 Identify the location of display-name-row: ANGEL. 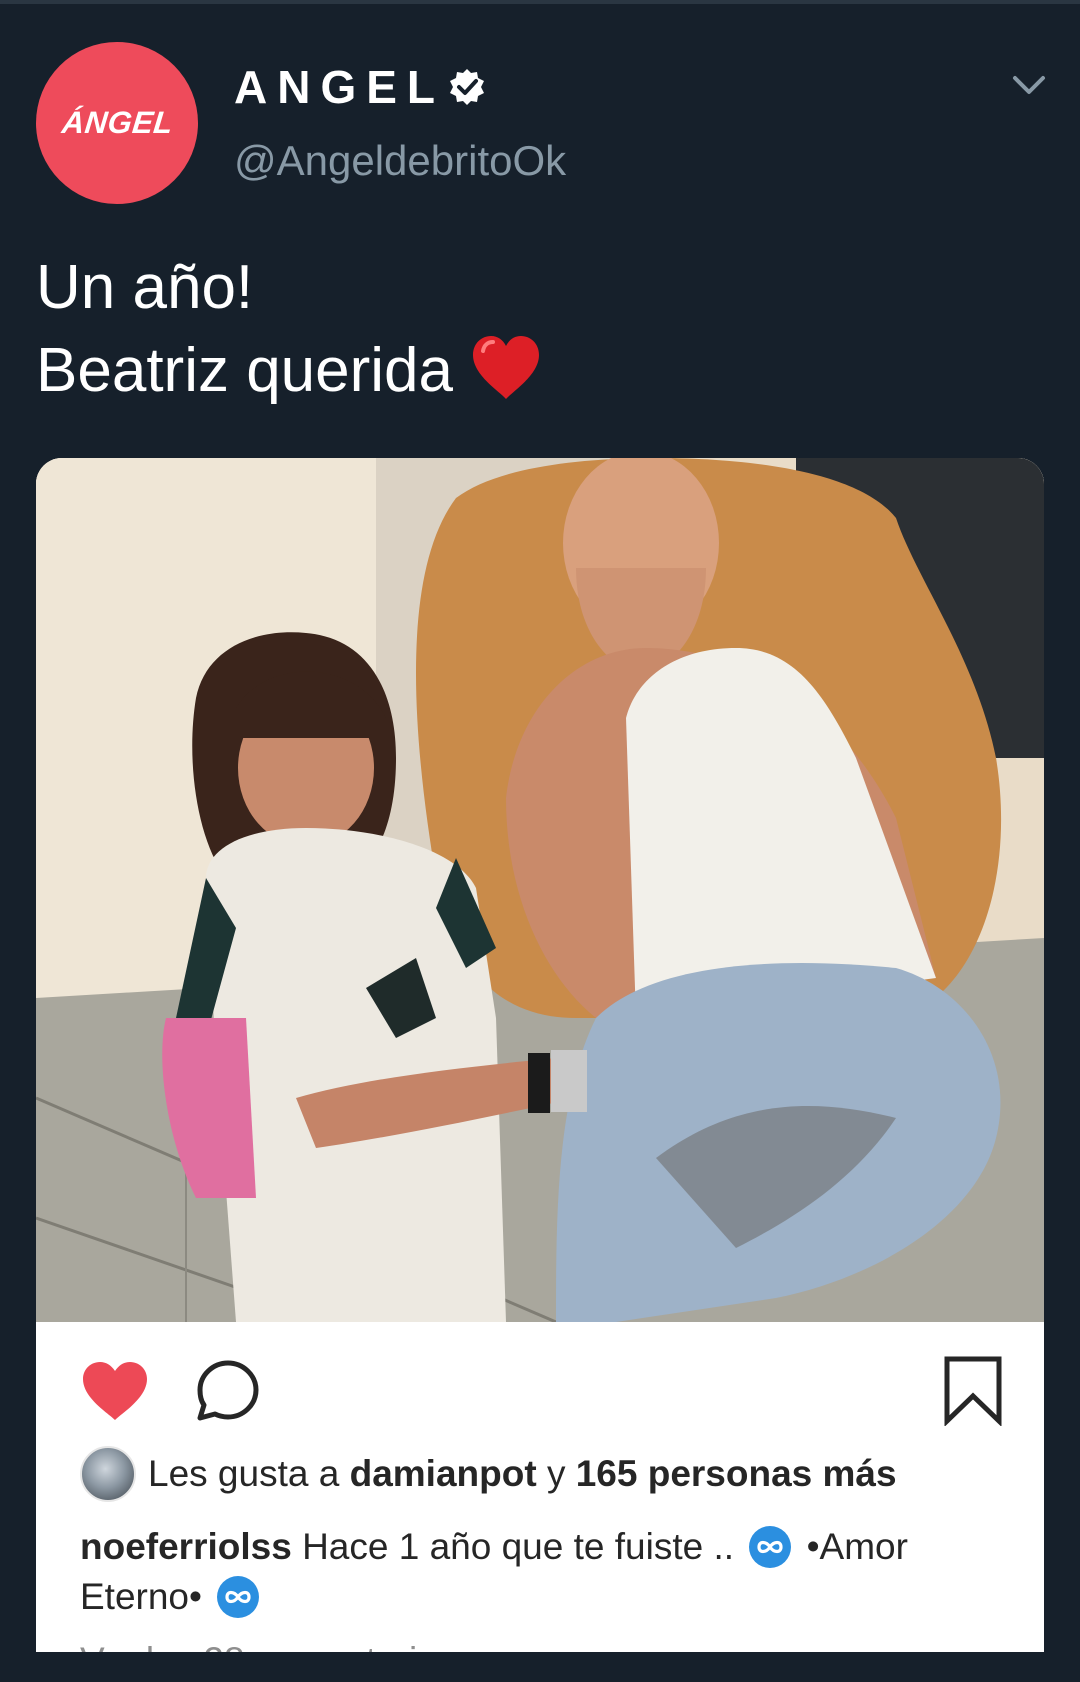
(360, 87).